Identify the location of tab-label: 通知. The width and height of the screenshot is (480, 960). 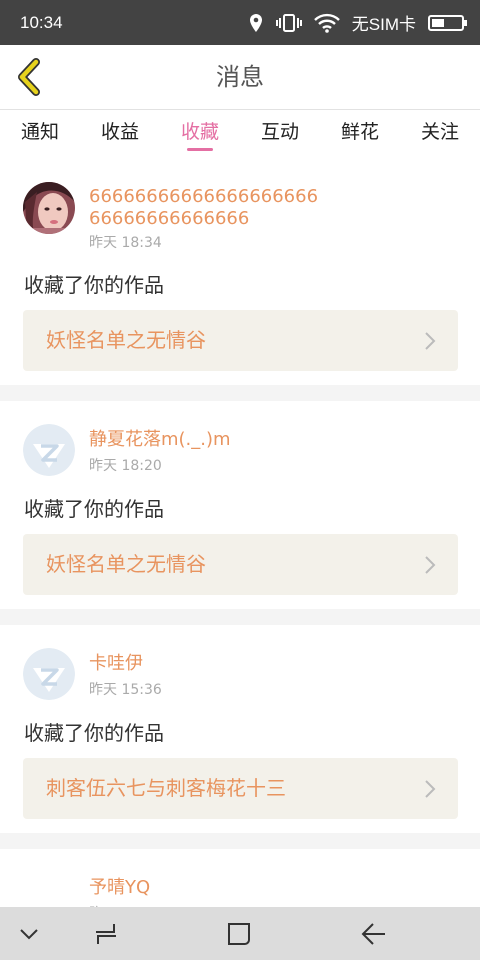
(39, 132).